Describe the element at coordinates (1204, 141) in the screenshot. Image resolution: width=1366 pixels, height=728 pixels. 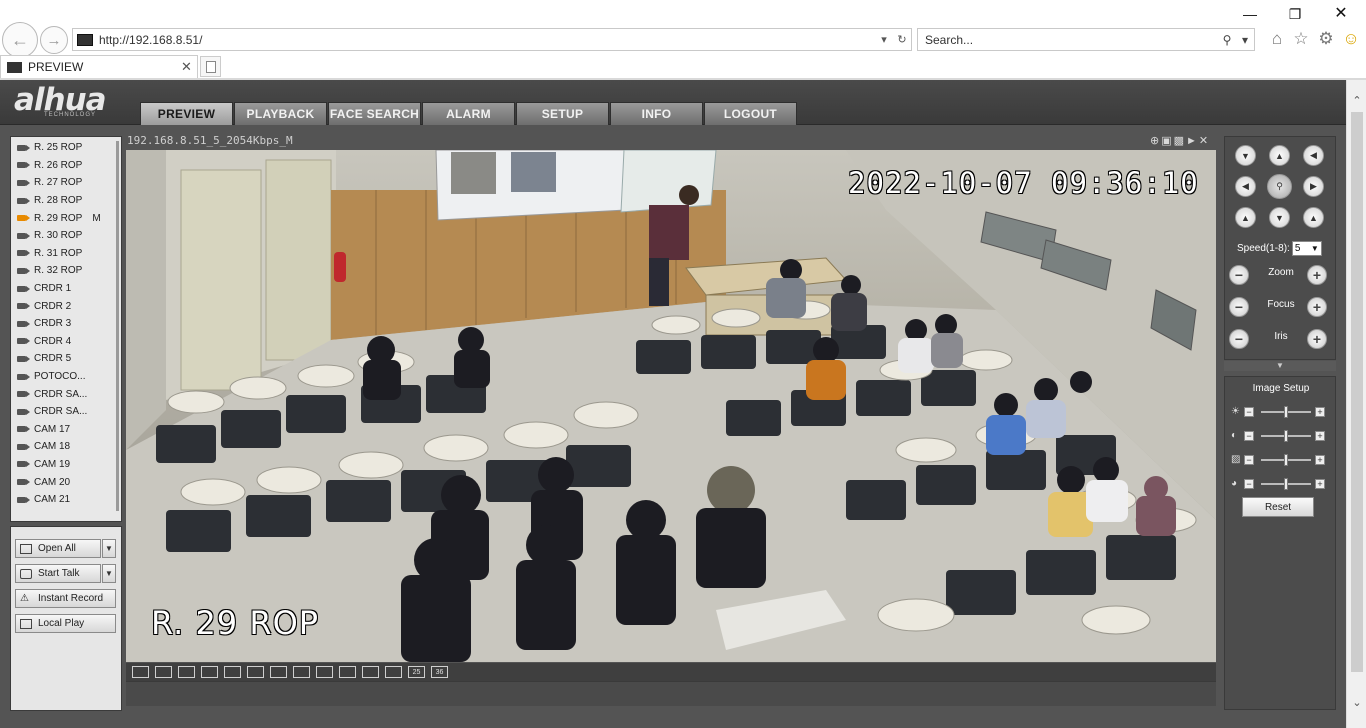
I see `close-video-icon: ✕` at that location.